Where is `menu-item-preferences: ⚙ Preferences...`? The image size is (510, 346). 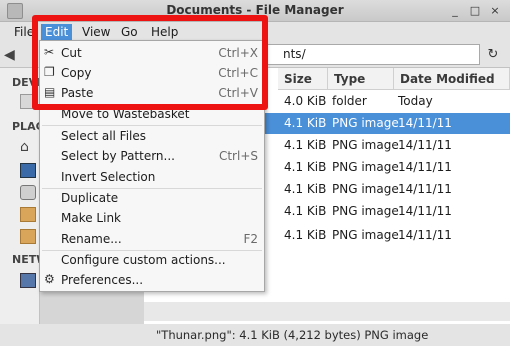
menu-item-preferences: ⚙ Preferences... is located at coordinates (152, 280).